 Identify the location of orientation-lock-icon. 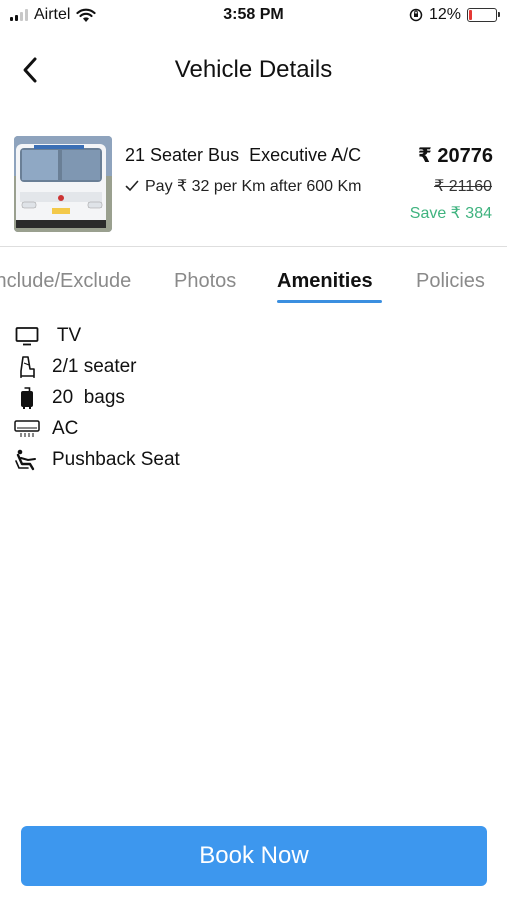
(416, 15).